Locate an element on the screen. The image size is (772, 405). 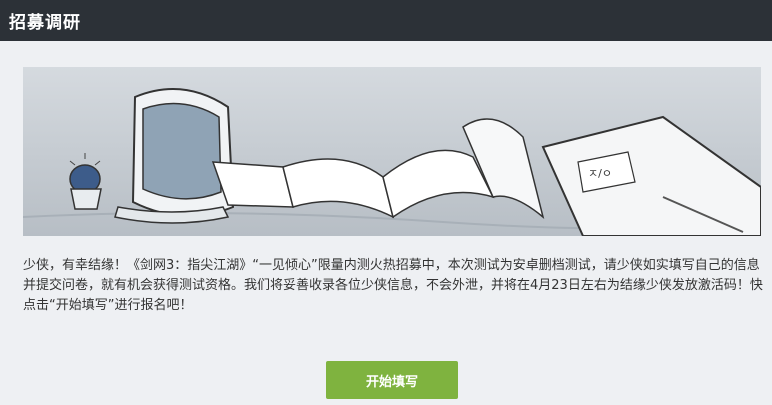
page-title: 招募调研 is located at coordinates (45, 23).